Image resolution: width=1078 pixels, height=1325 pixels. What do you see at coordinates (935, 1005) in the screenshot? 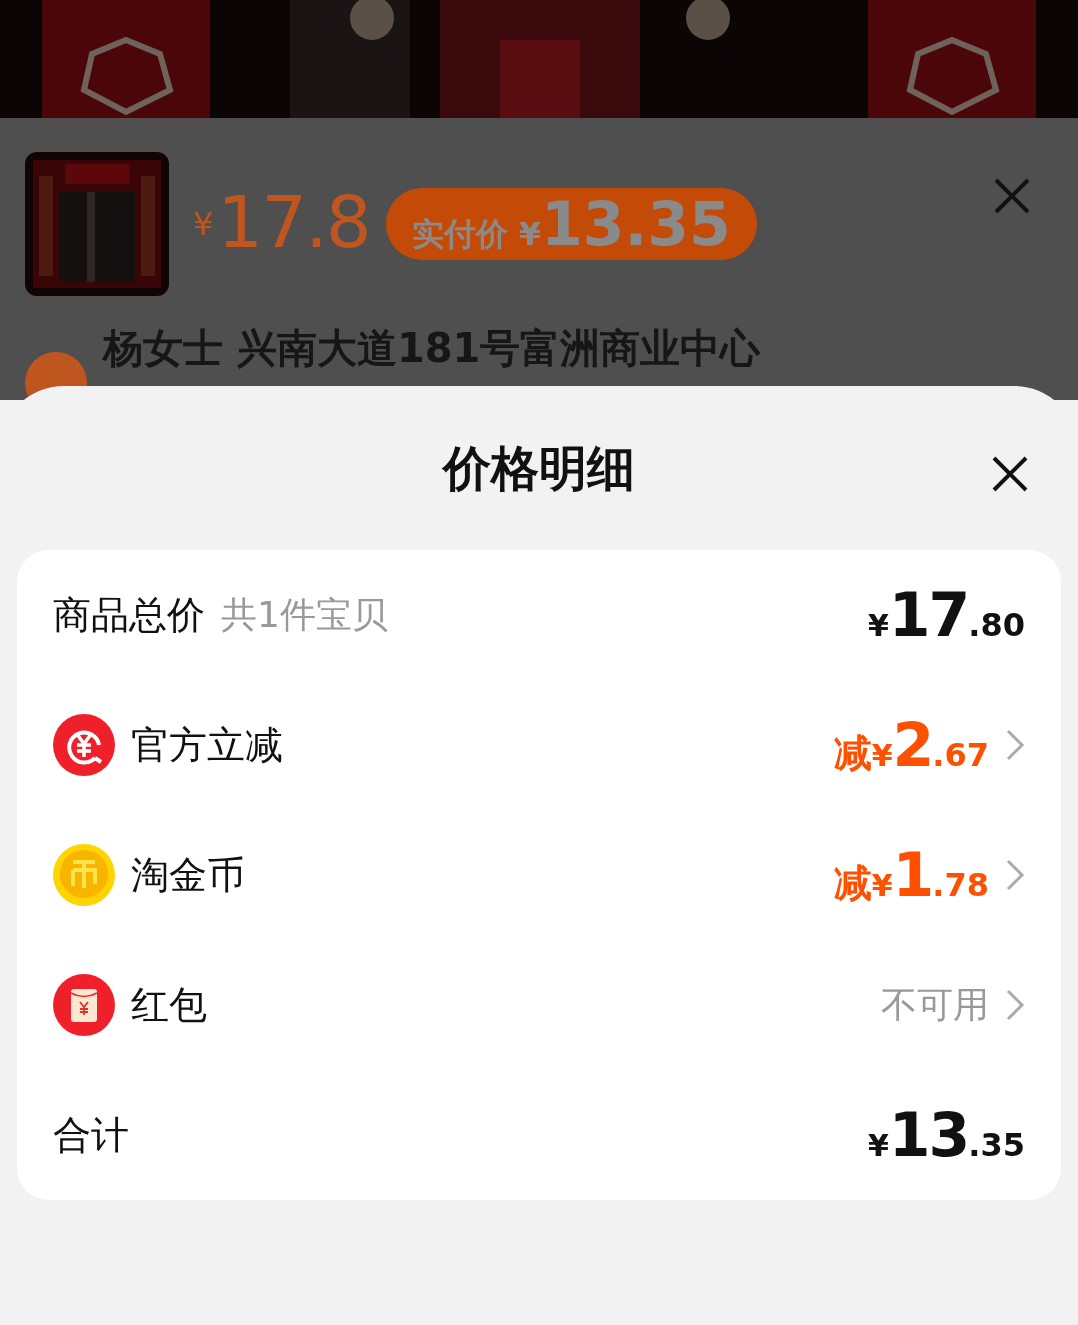
I see `status-text: 不可用` at bounding box center [935, 1005].